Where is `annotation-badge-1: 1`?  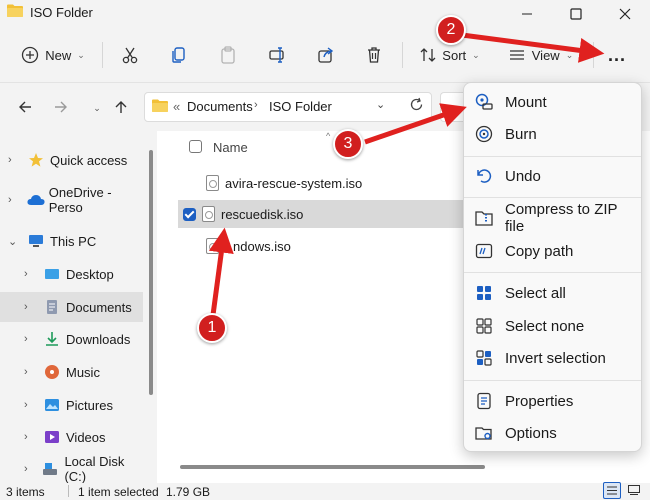 annotation-badge-1: 1 is located at coordinates (212, 328).